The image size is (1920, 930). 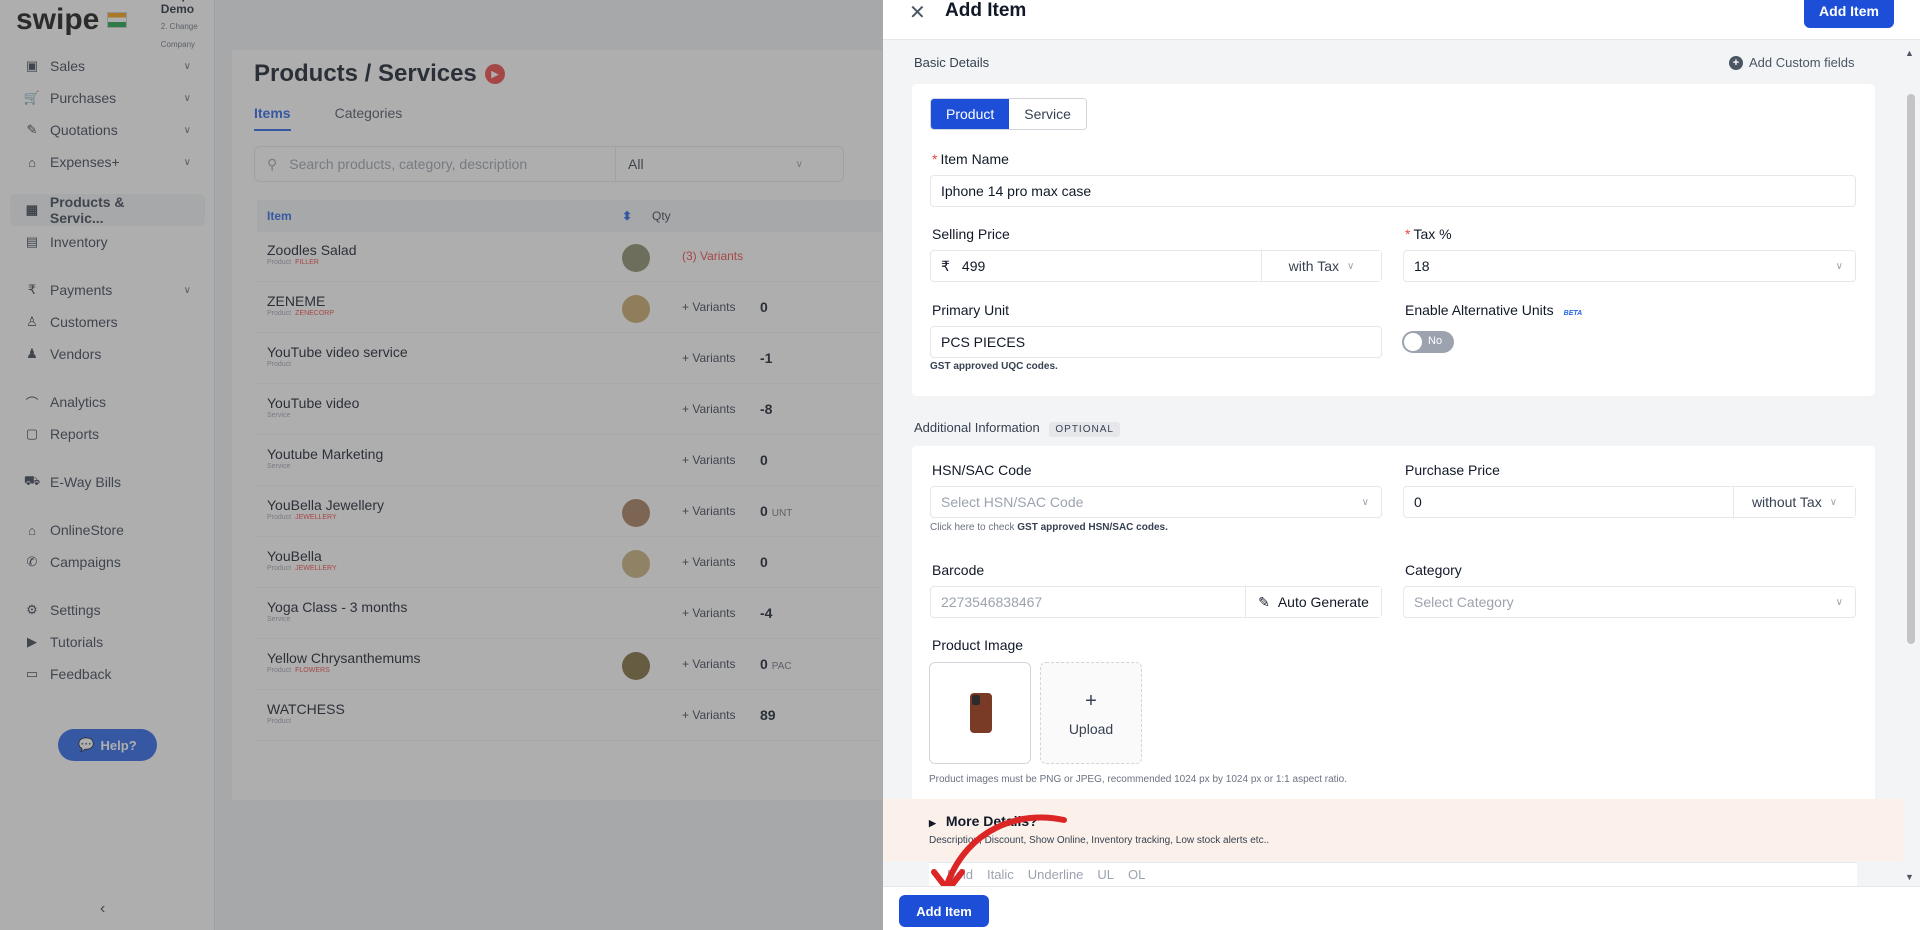 I want to click on purchase-tax-mode-select: without Tax ∨, so click(x=1794, y=502).